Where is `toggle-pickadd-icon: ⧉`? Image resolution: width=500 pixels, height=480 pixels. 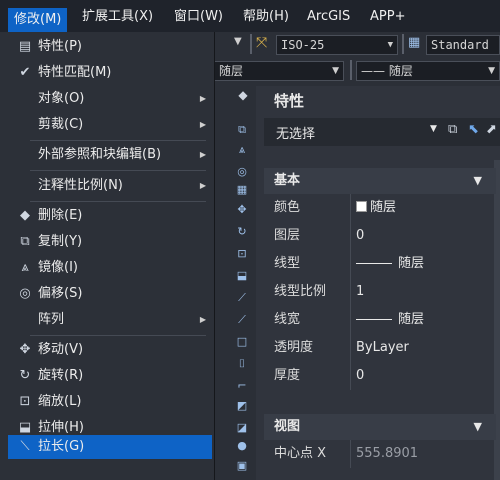 toggle-pickadd-icon: ⧉ is located at coordinates (452, 129).